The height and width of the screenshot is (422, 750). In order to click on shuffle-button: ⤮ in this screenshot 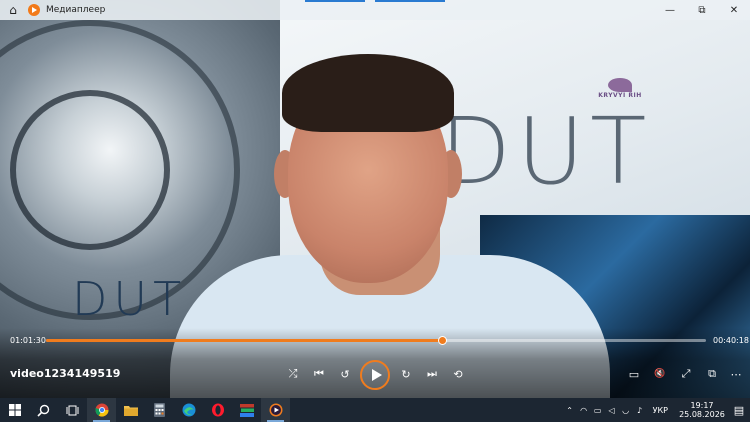, I will do `click(293, 374)`.